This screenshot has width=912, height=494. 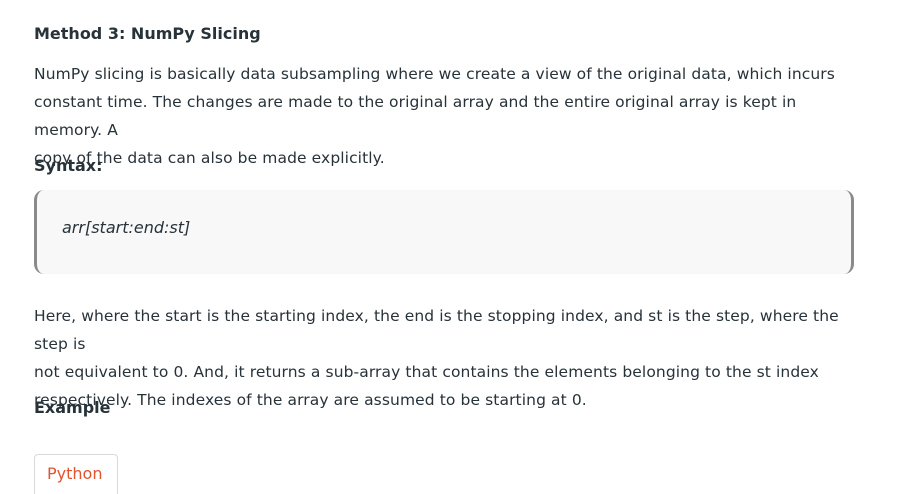 I want to click on syntax-code: arr[start:end:st], so click(x=126, y=227).